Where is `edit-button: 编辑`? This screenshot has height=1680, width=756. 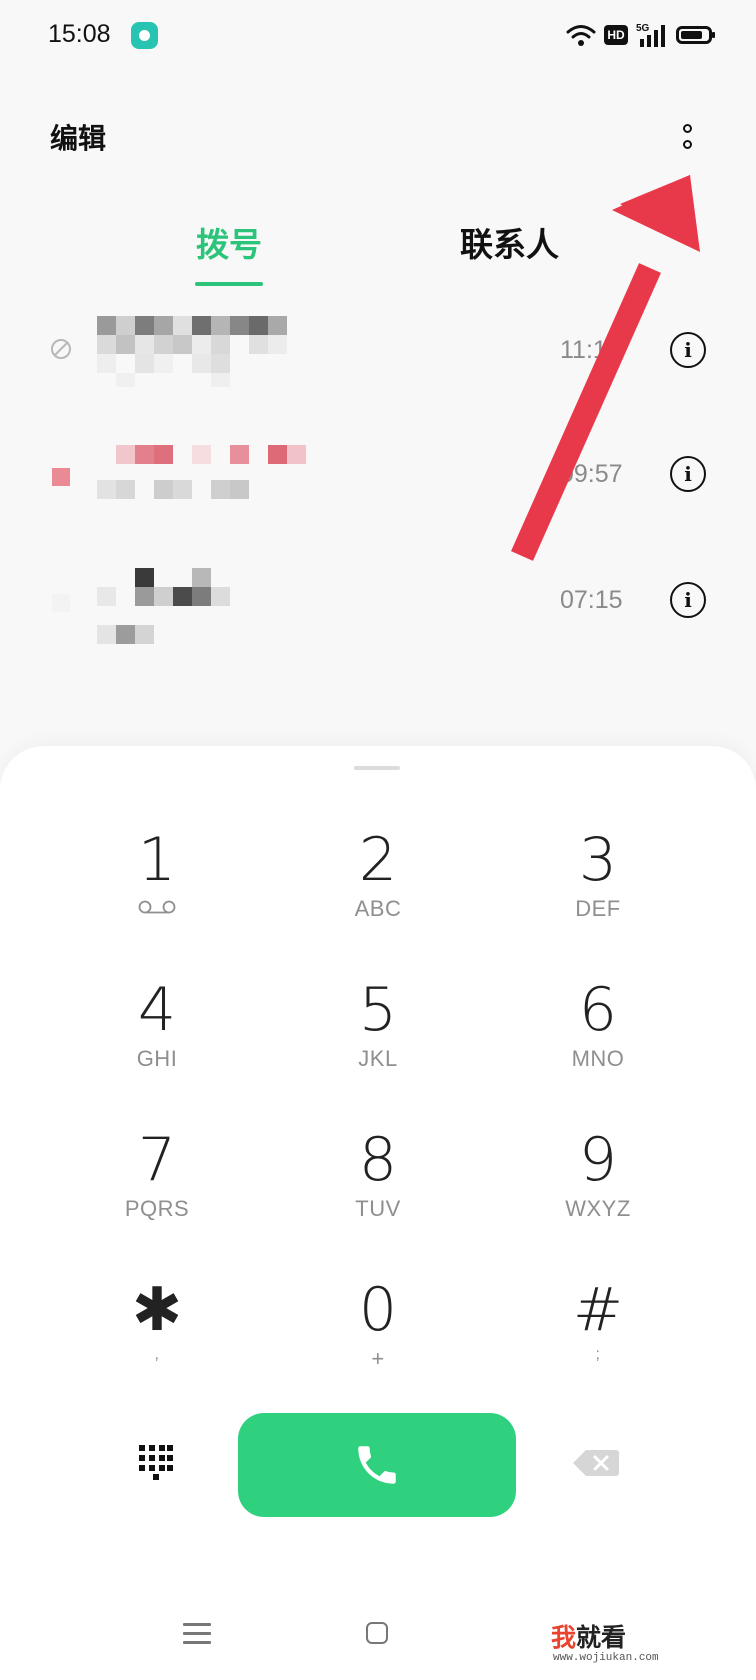
edit-button: 编辑 is located at coordinates (78, 137).